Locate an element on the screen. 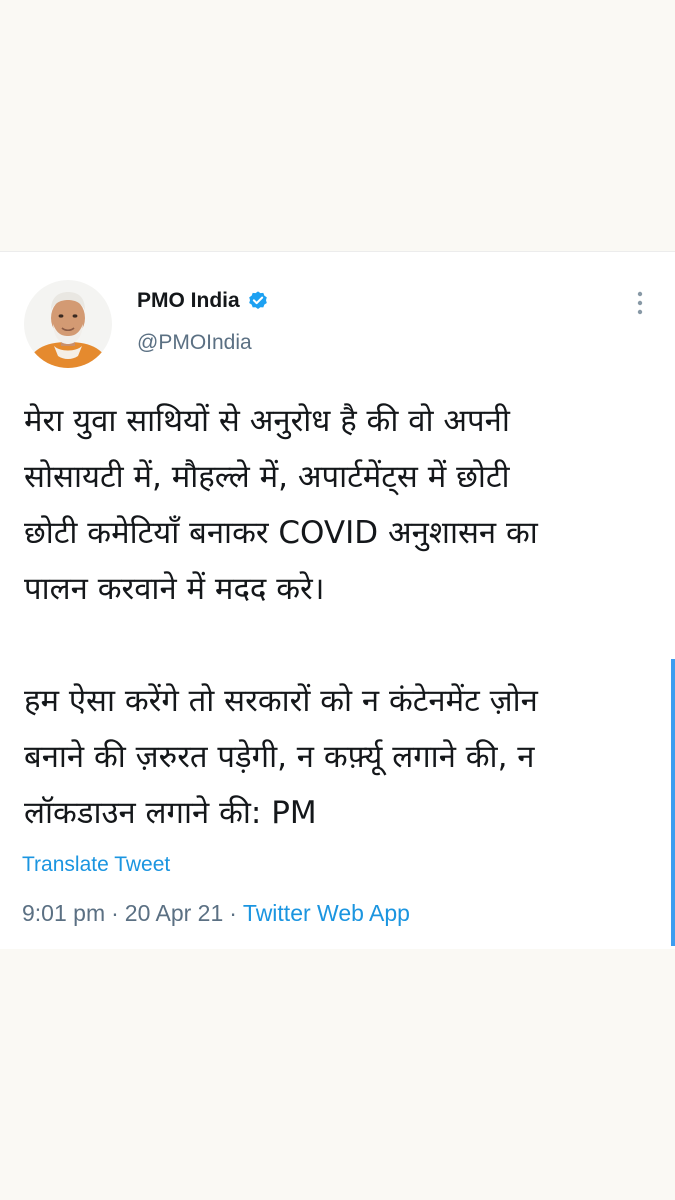 The height and width of the screenshot is (1200, 675). more-options-button is located at coordinates (640, 304).